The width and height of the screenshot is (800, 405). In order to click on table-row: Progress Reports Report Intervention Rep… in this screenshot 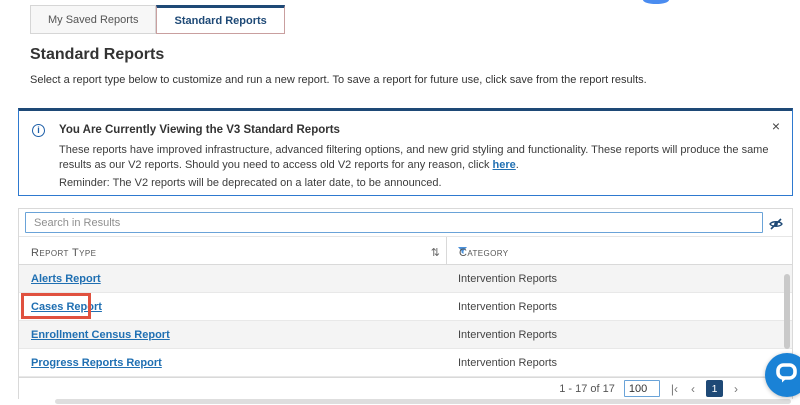, I will do `click(405, 363)`.